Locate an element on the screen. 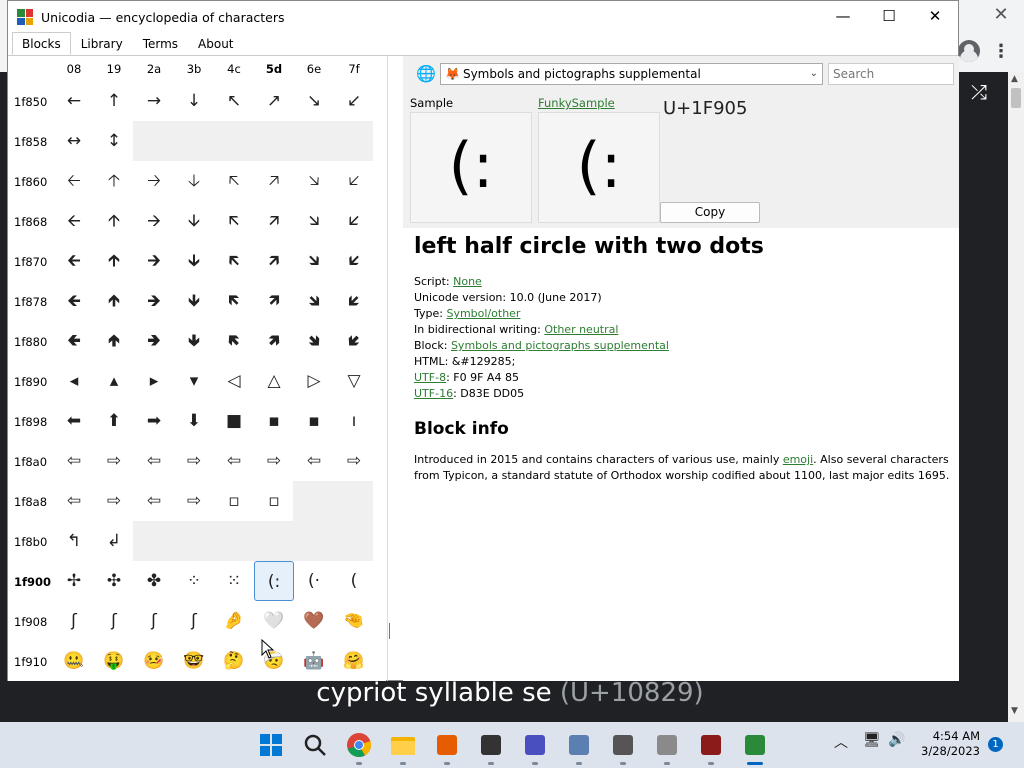 This screenshot has height=768, width=1024. character-cell: ↘ is located at coordinates (314, 101).